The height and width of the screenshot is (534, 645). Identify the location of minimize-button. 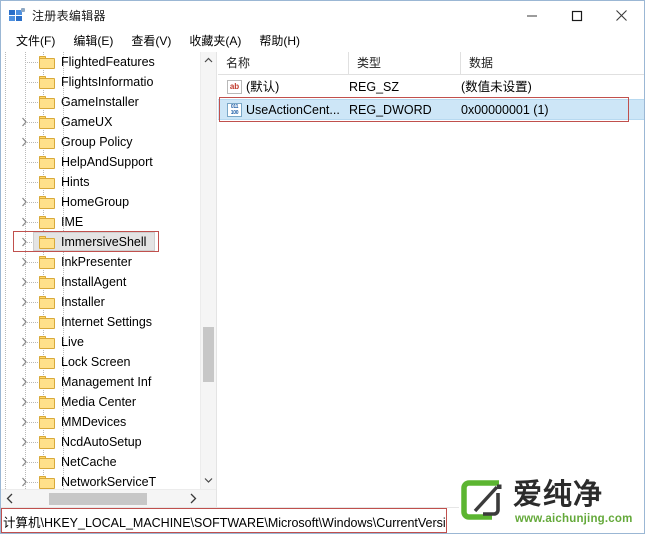
(531, 15).